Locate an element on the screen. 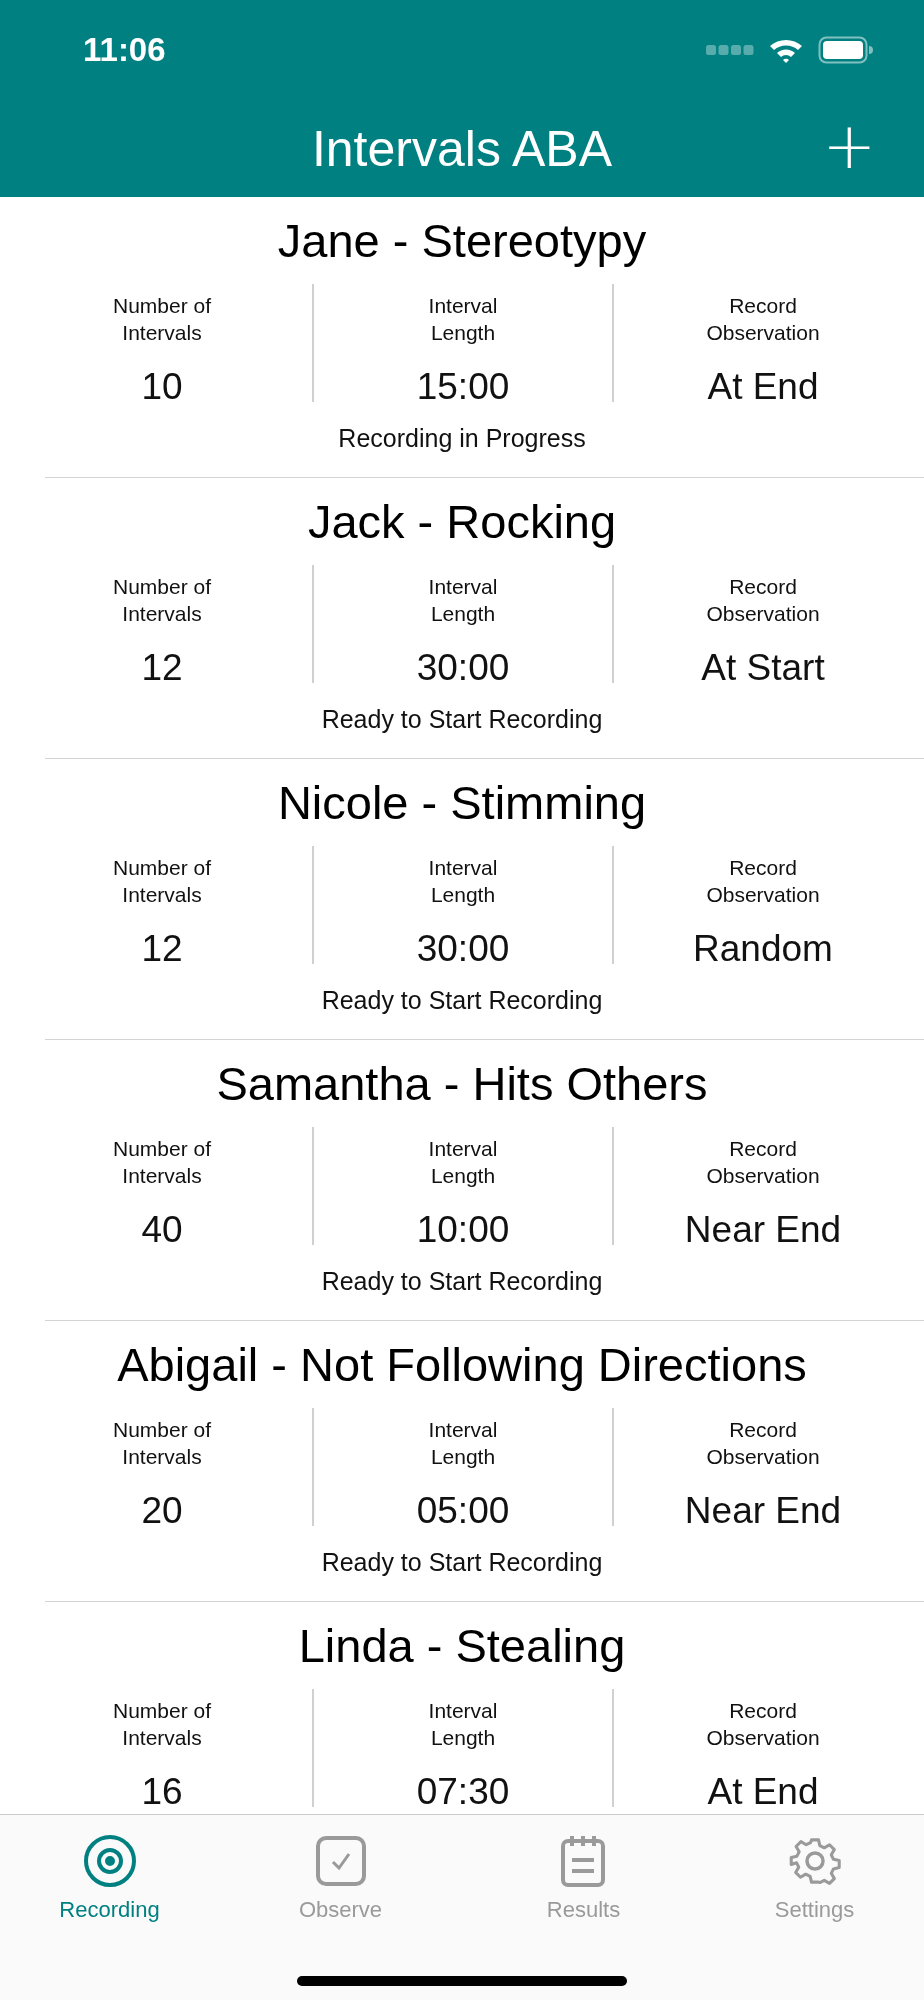  tab: Recording is located at coordinates (109, 1878).